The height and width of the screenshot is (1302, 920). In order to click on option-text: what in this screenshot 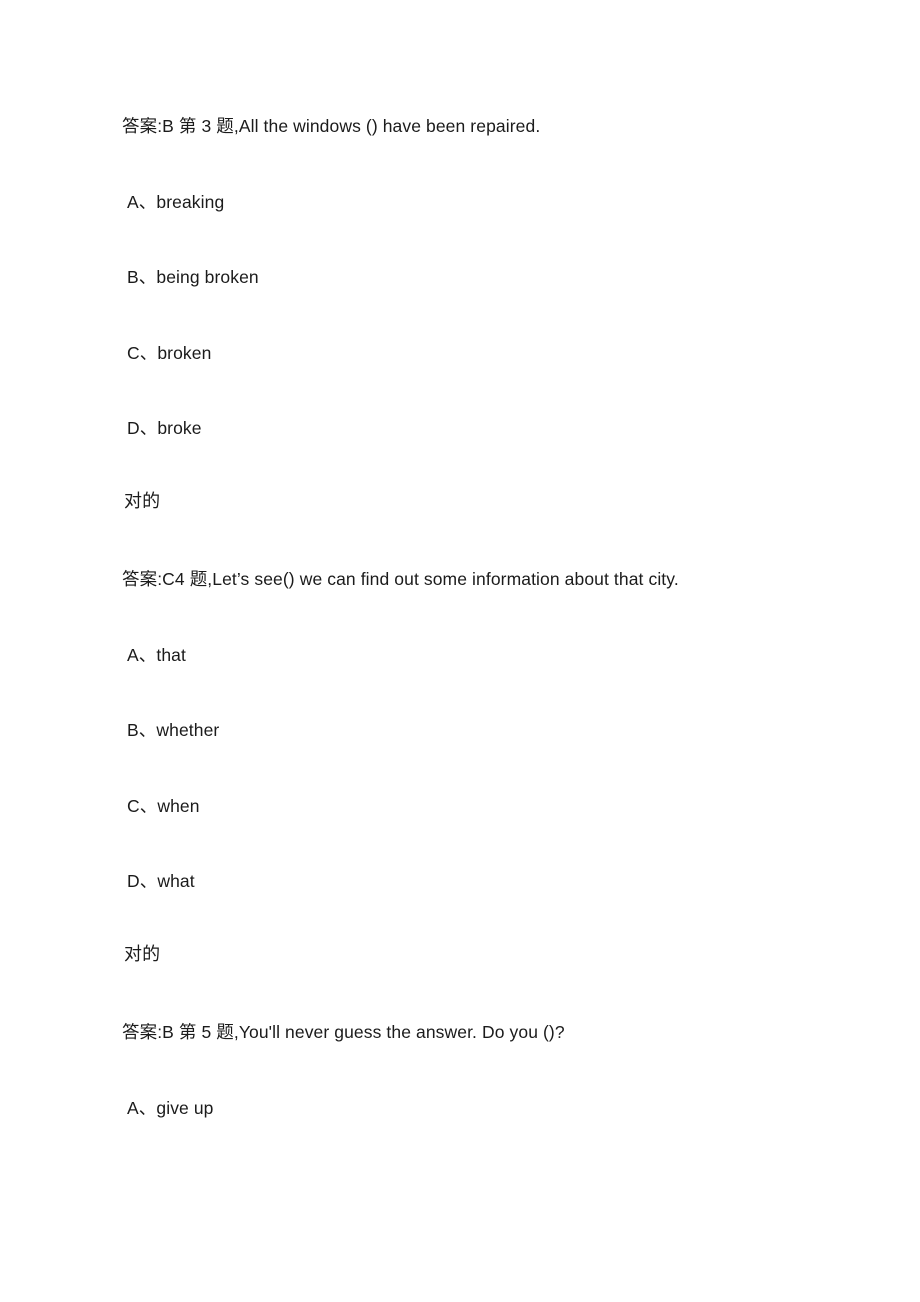, I will do `click(176, 881)`.